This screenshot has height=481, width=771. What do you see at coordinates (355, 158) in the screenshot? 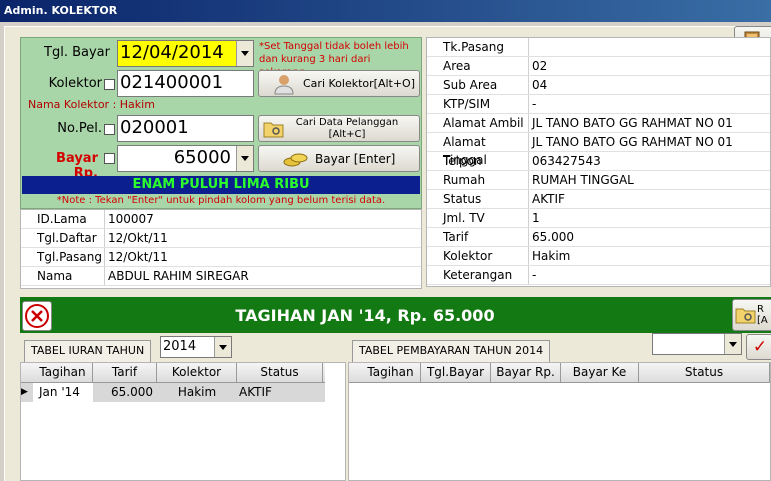
I see `bayar-button-label: Bayar [Enter]` at bounding box center [355, 158].